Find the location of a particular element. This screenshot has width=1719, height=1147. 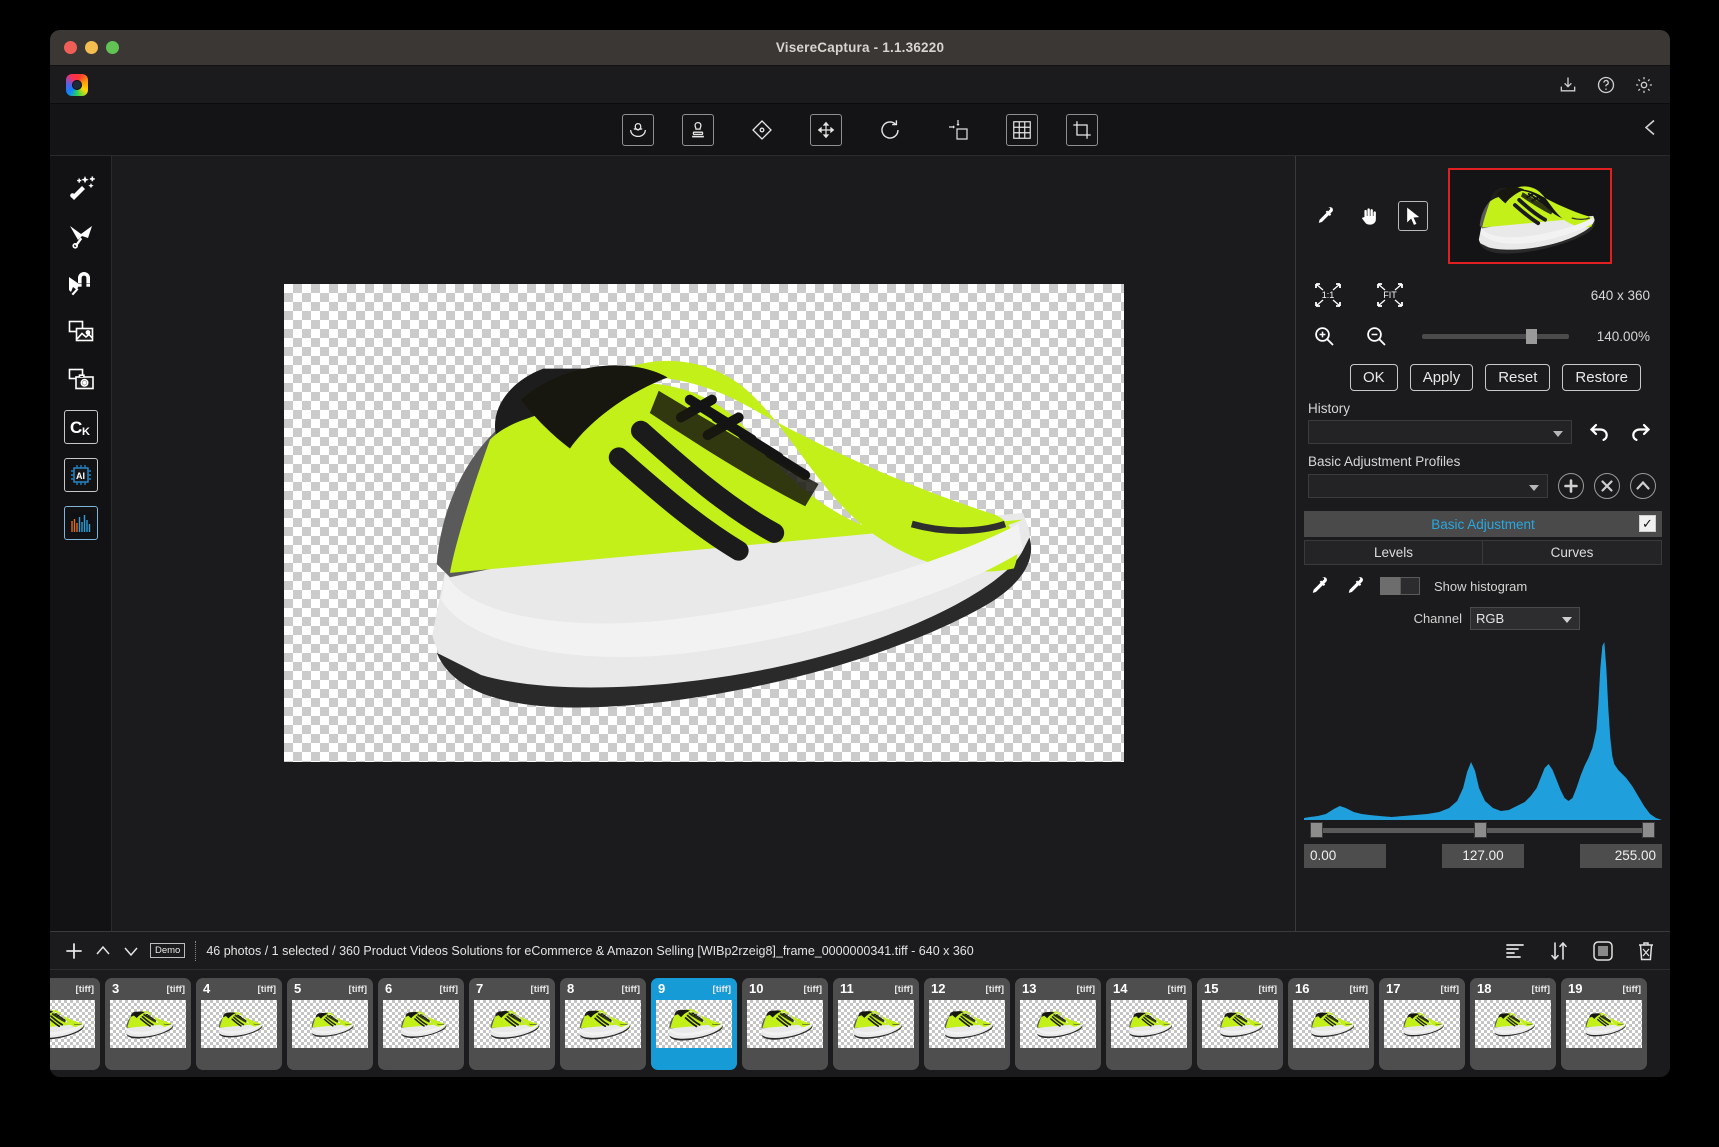

download-icon is located at coordinates (1568, 85).